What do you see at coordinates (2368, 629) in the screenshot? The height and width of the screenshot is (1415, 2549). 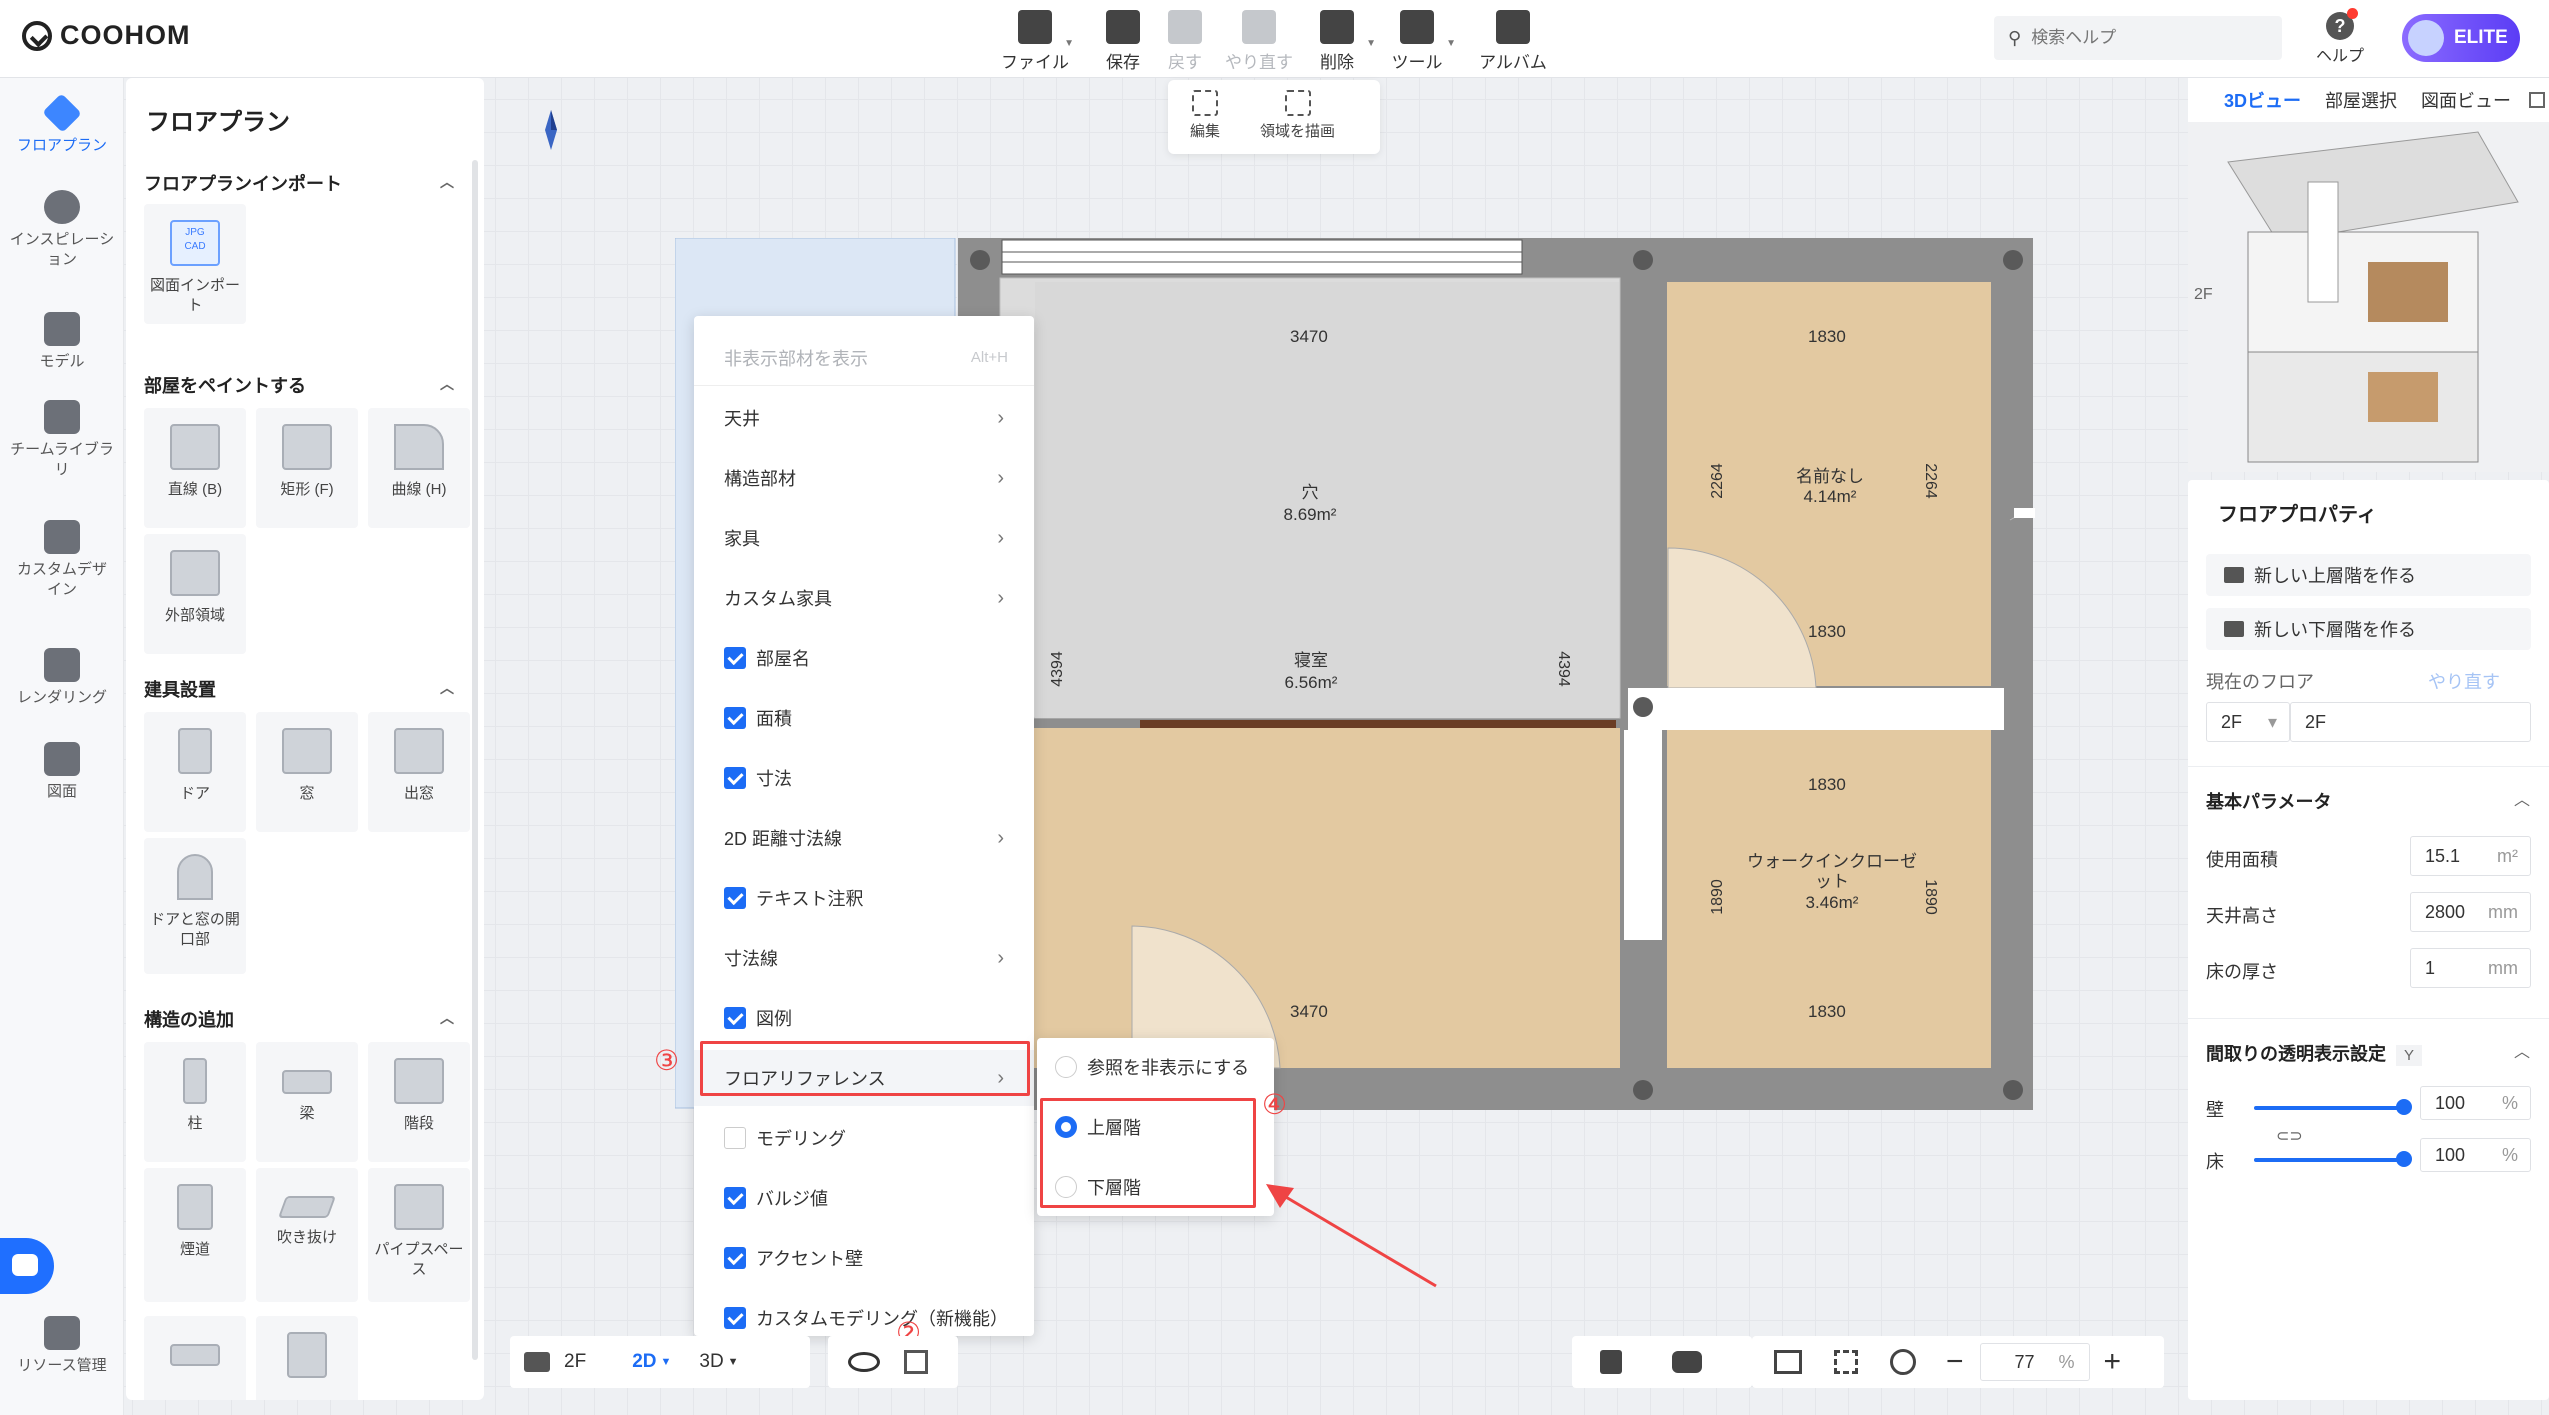 I see `new-lower-floor-button: 新しい下層階を作る` at bounding box center [2368, 629].